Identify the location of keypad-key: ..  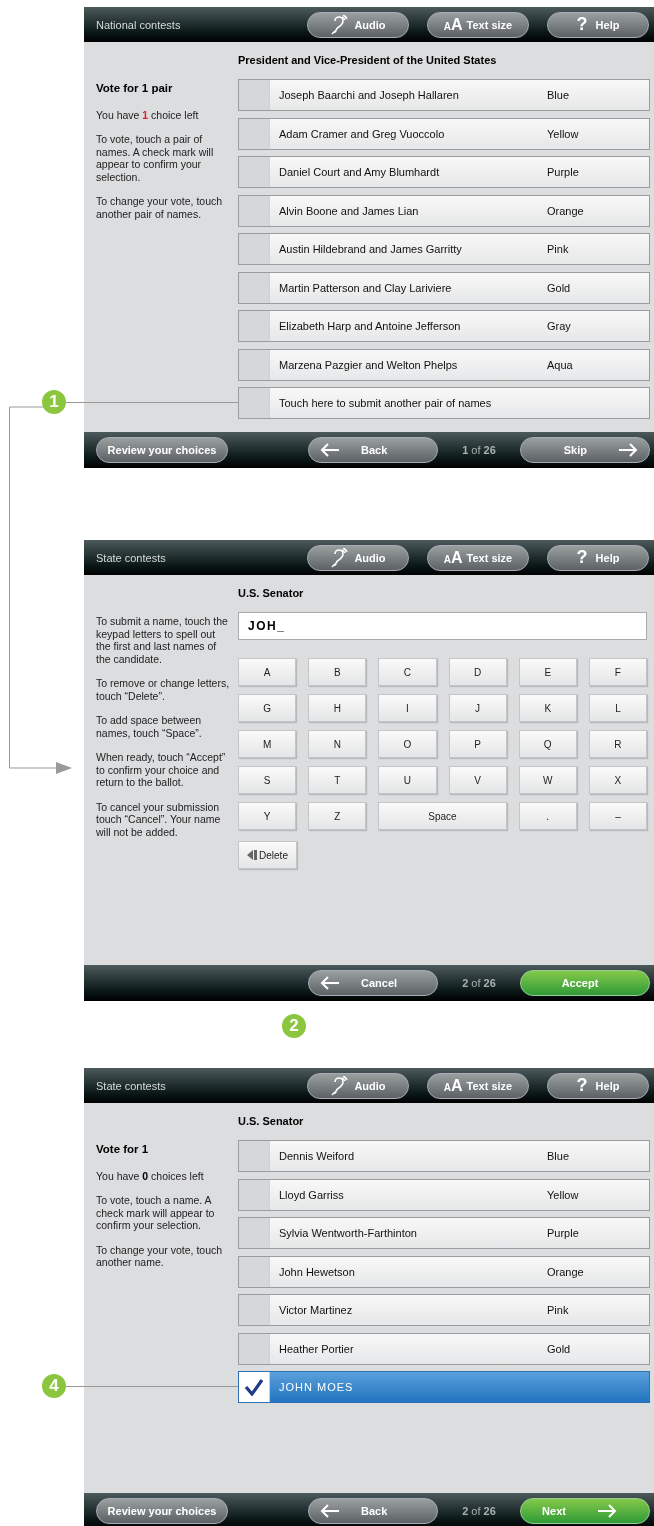
(547, 816).